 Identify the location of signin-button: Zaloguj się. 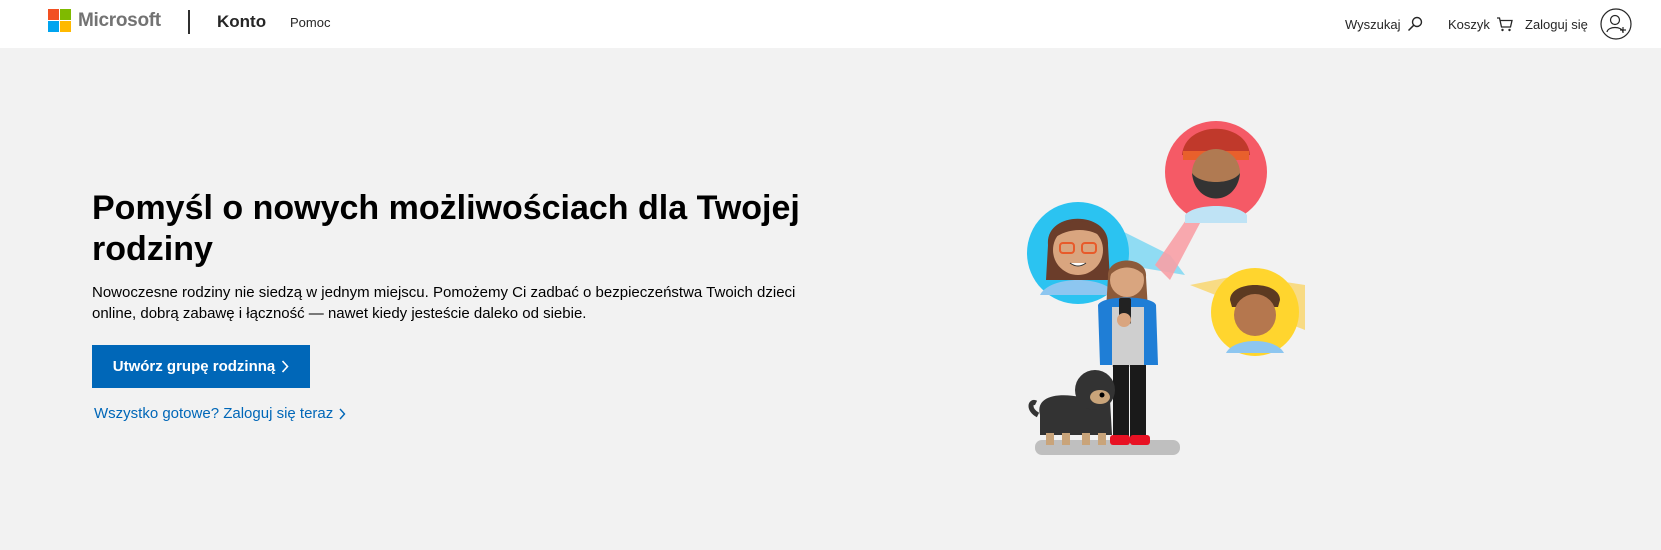
(1578, 24).